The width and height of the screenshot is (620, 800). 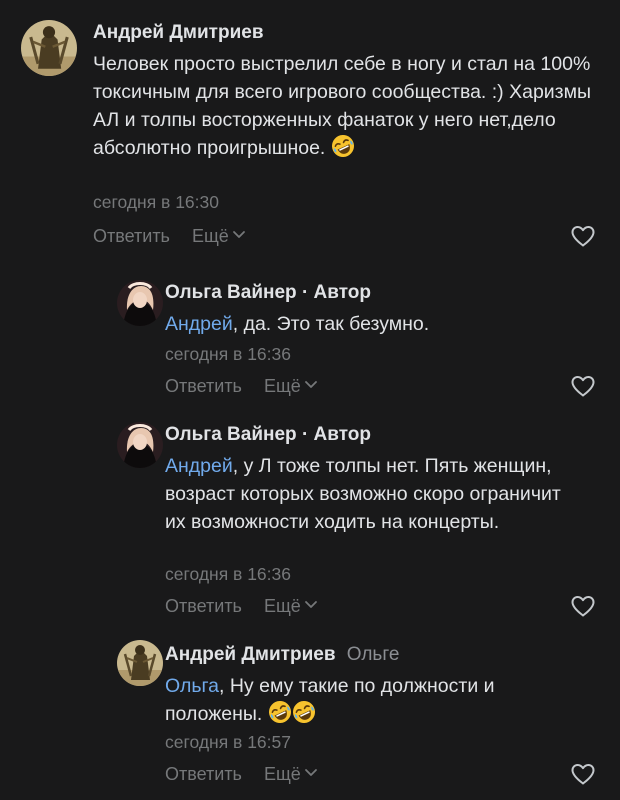 I want to click on reply-to-label: Ольге, so click(x=373, y=654).